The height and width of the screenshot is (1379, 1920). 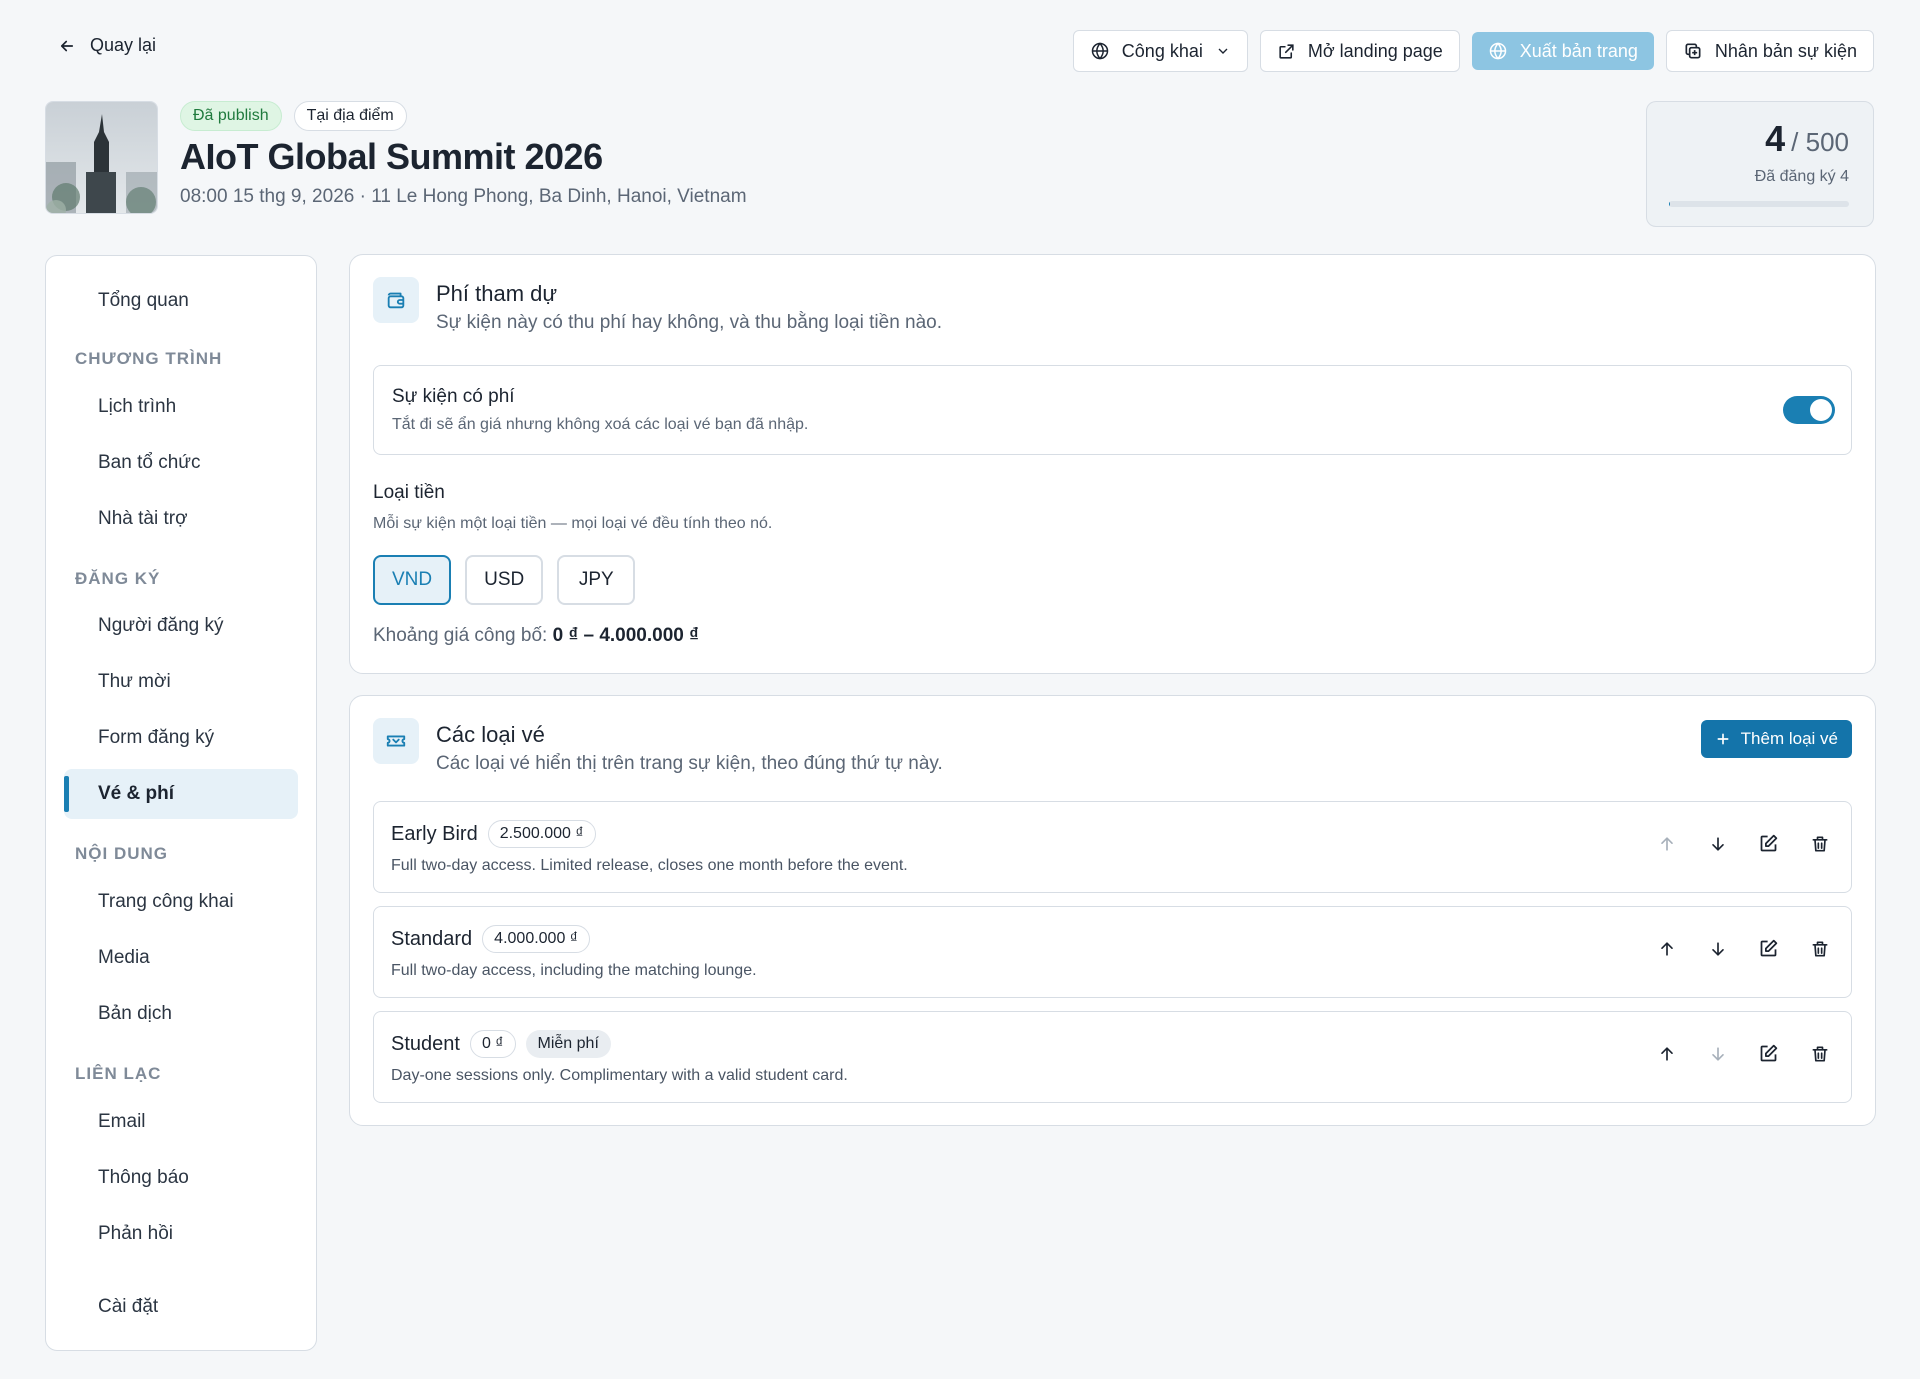 I want to click on sidebar-item-overview: Tổng quan, so click(x=181, y=301).